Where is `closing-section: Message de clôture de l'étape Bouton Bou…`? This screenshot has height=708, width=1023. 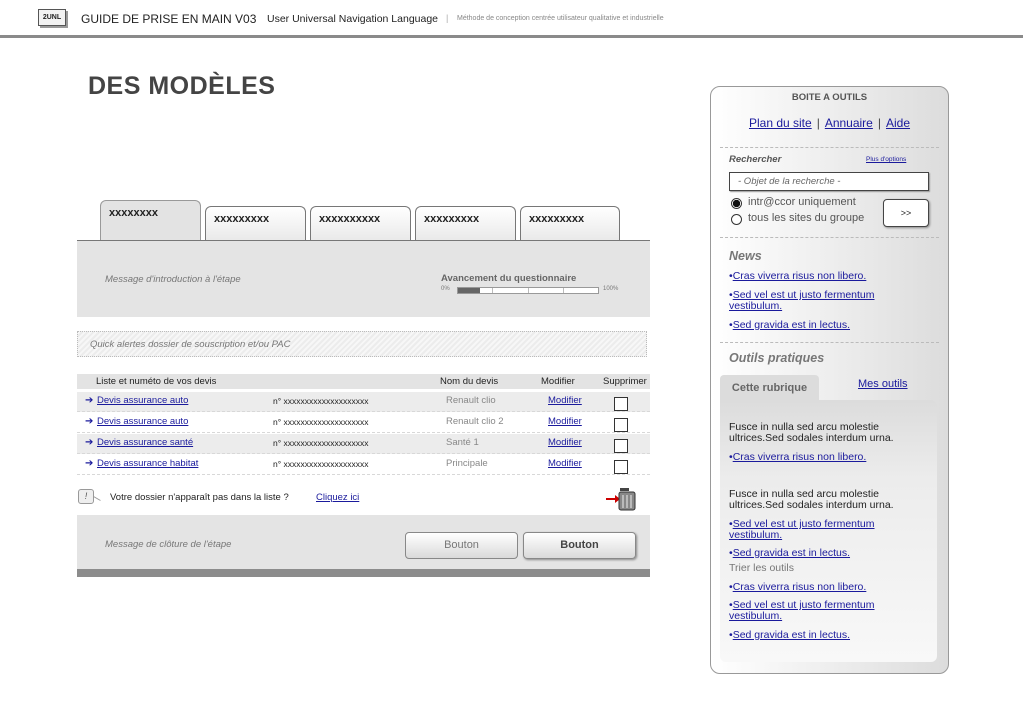
closing-section: Message de clôture de l'étape Bouton Bou… is located at coordinates (363, 542).